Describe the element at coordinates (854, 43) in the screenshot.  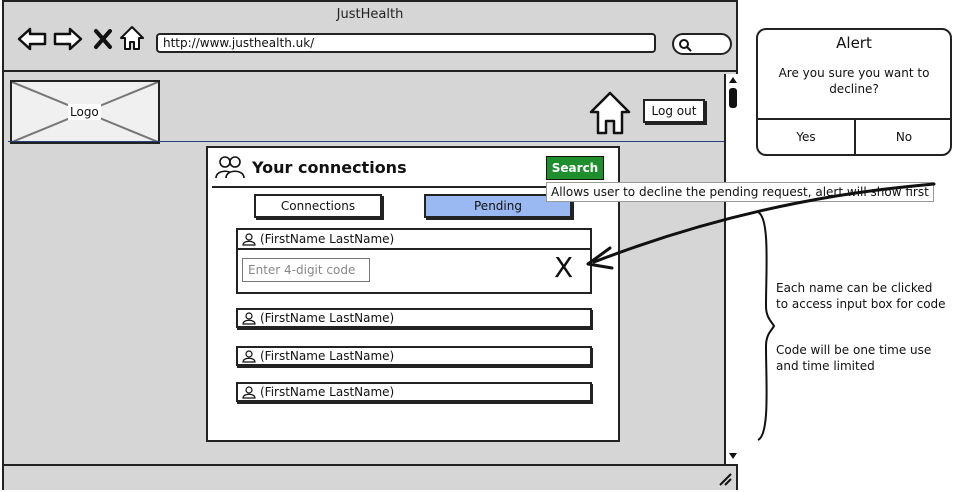
I see `alert-title: Alert` at that location.